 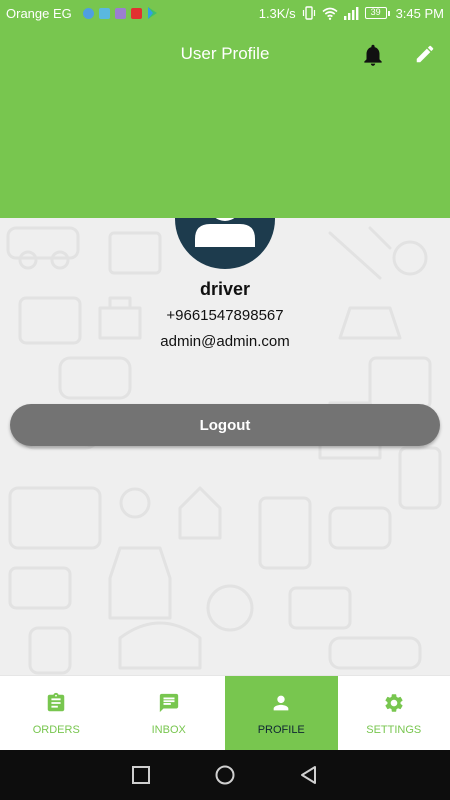 What do you see at coordinates (136, 13) in the screenshot?
I see `youtube-notification-icon` at bounding box center [136, 13].